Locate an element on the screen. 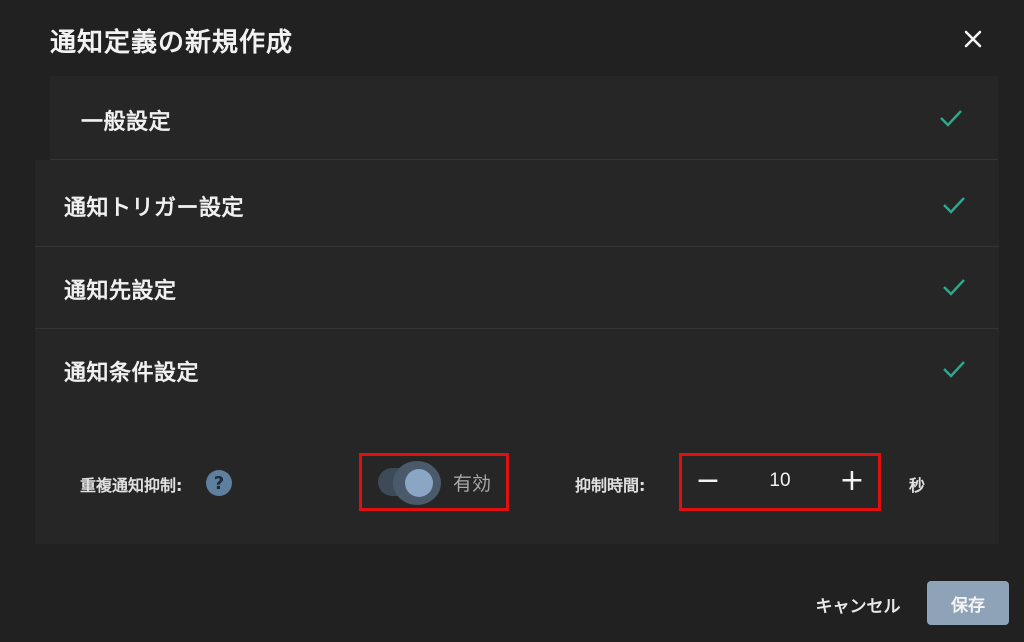 This screenshot has height=642, width=1024. section-condition-label: 通知条件設定 is located at coordinates (131, 371).